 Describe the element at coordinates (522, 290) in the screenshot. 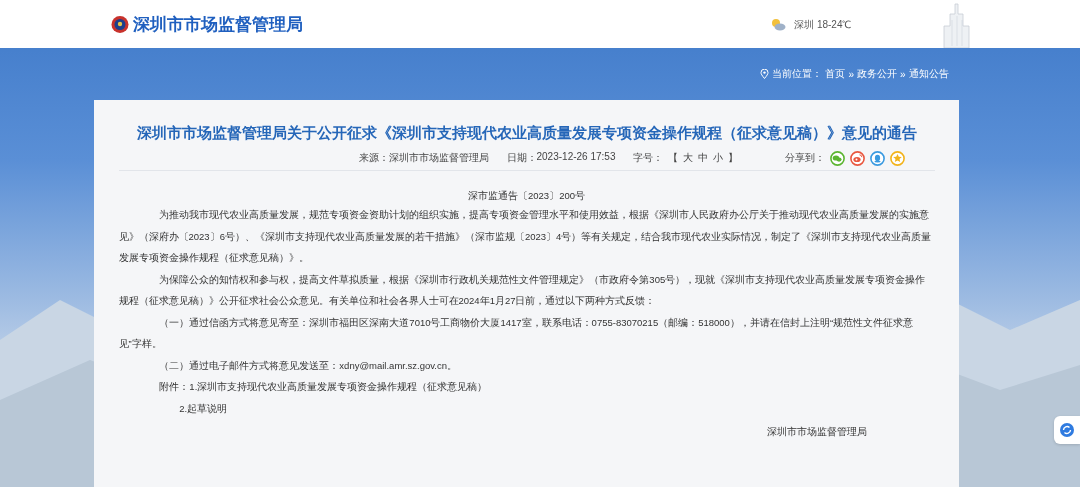

I see `paragraph: 为保障公众的知情权和参与权，提高文件草拟质量，根据《深圳市行政机关规范性文件管理规定》（市政府令第305号），现就《深圳市支持现代农业高质量发展专项资金操作规程（征求意见稿）》公开征求社会公众意见。有关单位和社会各界人士可在2024年1月27日前，通过以下两种方式反馈：` at that location.